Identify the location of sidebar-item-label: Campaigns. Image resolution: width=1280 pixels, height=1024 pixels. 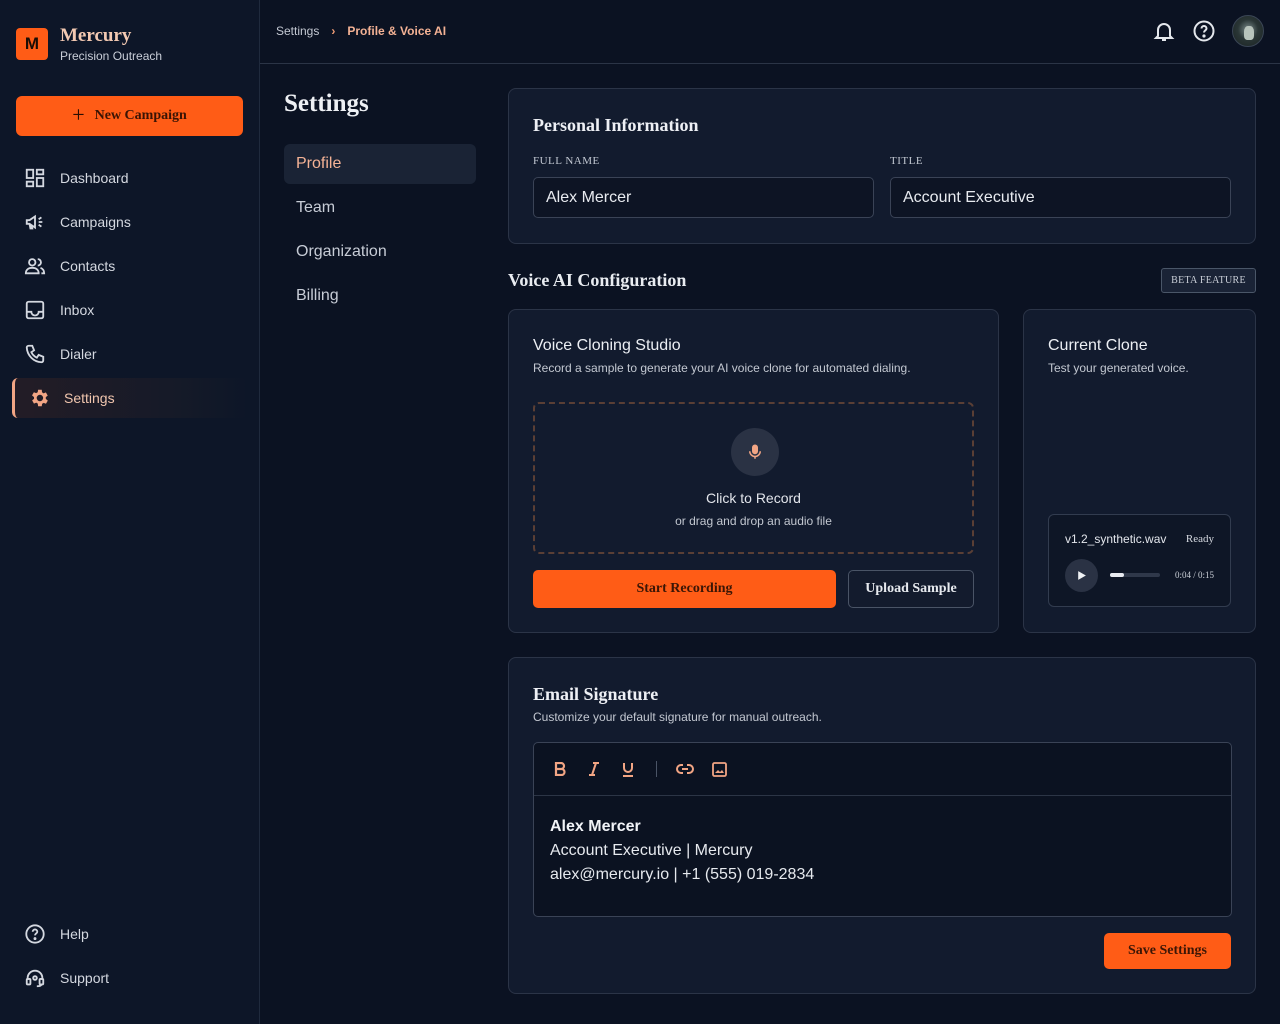
(95, 222).